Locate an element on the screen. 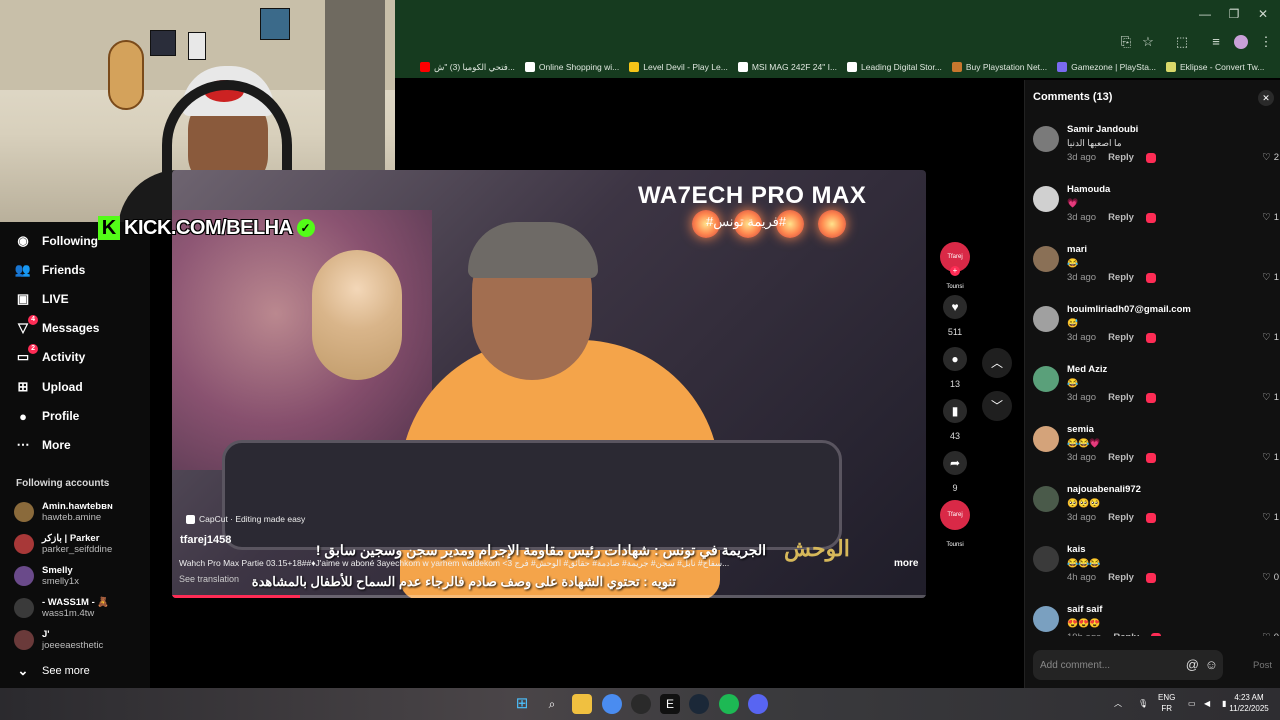 The height and width of the screenshot is (720, 1280). following-account: Amin.hawtebʙɴ hawteb.amine is located at coordinates (84, 512).